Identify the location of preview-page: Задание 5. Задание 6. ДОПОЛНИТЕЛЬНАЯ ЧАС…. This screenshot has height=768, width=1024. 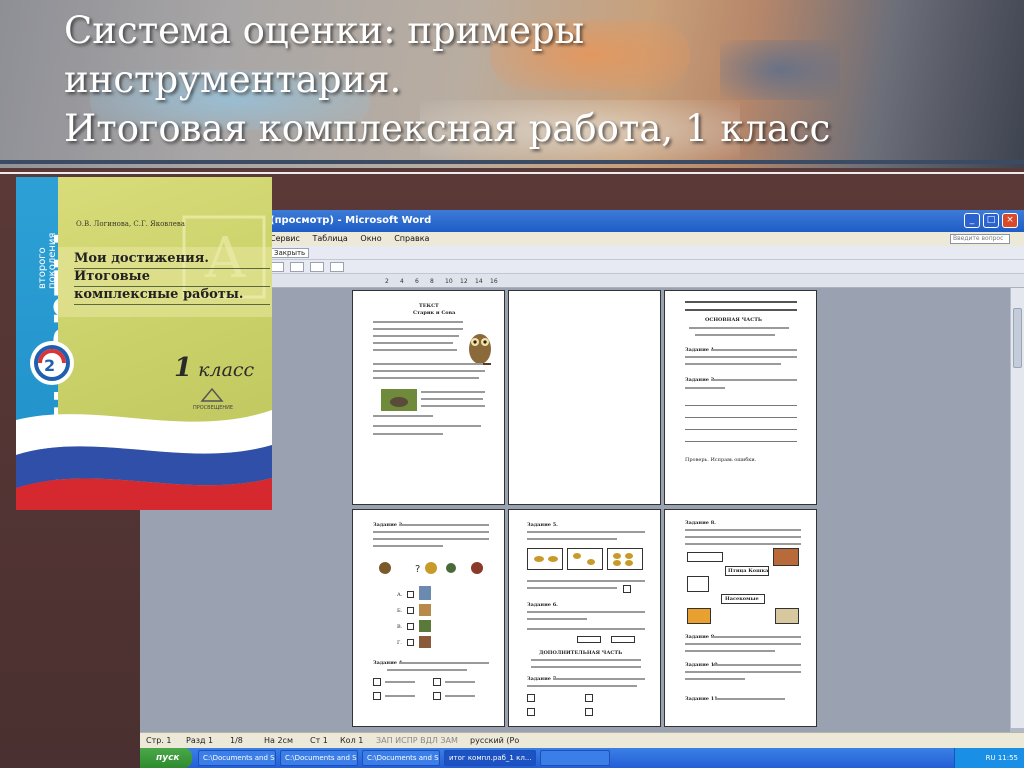
(584, 618).